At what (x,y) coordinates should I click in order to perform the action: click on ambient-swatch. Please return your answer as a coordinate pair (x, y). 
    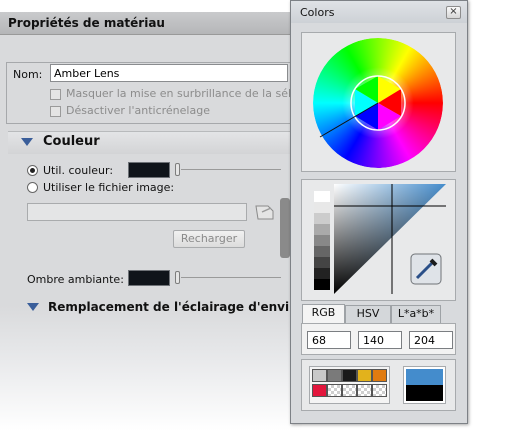
    Looking at the image, I should click on (149, 278).